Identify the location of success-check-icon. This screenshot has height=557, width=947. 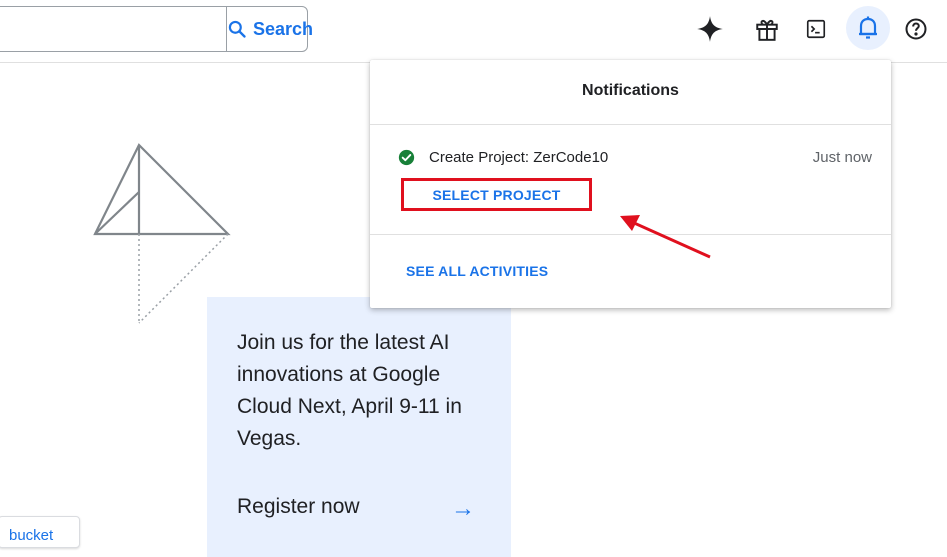
(406, 157).